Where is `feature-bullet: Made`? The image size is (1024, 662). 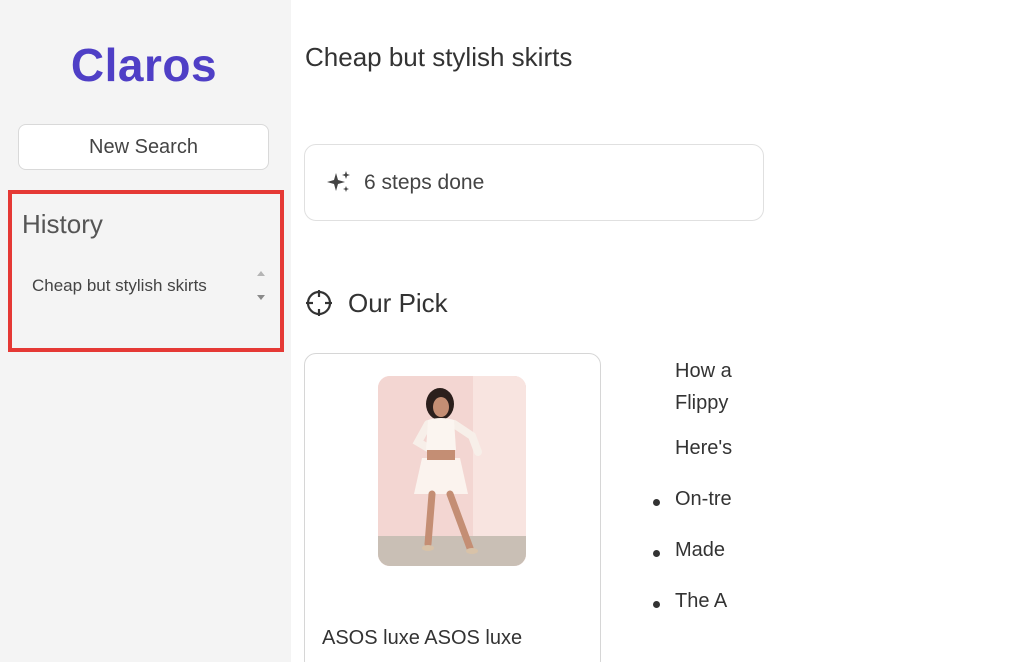
feature-bullet: Made is located at coordinates (698, 564).